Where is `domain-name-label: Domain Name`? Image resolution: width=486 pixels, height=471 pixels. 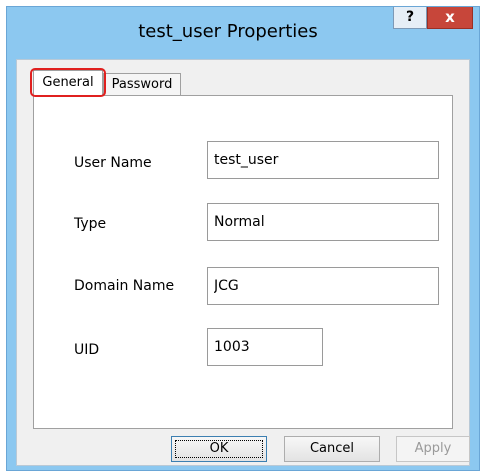 domain-name-label: Domain Name is located at coordinates (124, 286).